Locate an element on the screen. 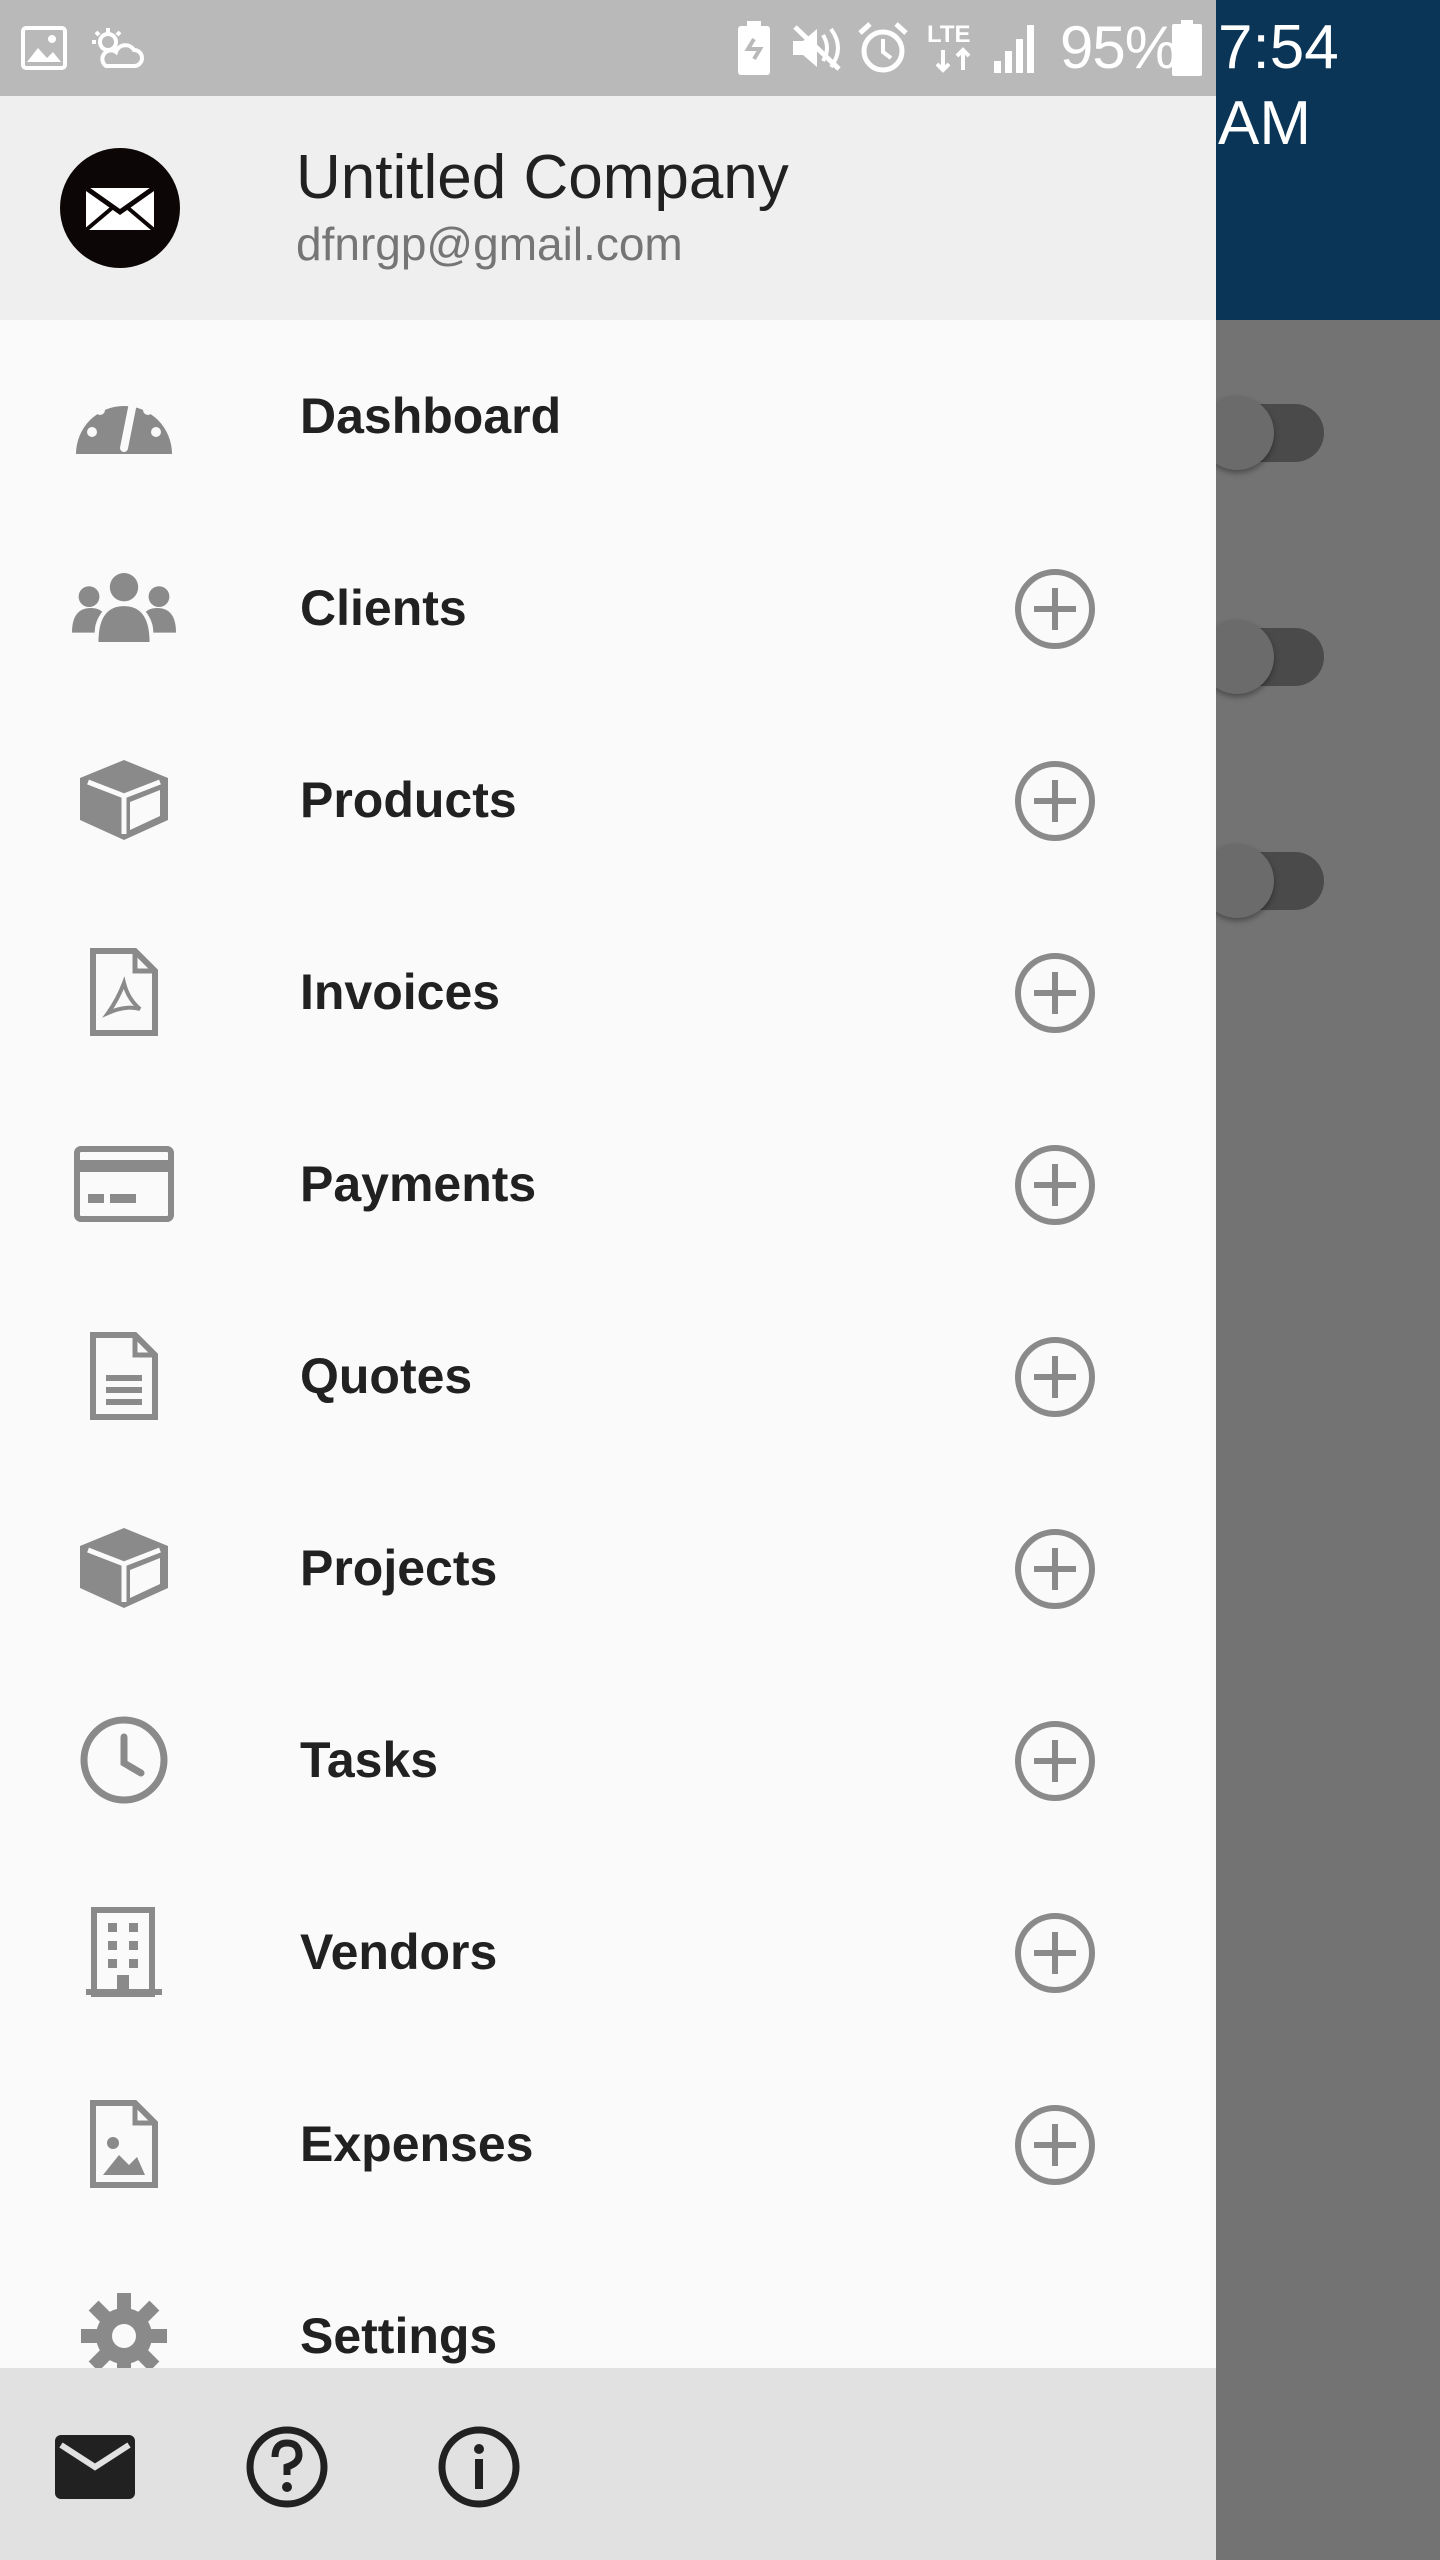 This screenshot has height=2560, width=1440. add-expense-button is located at coordinates (1055, 2145).